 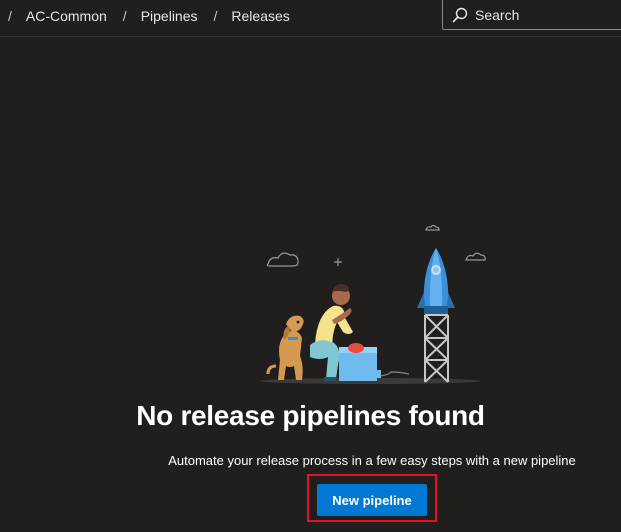 I want to click on breadcrumb: / AC-Common / Pipelines / Releases, so click(x=145, y=16).